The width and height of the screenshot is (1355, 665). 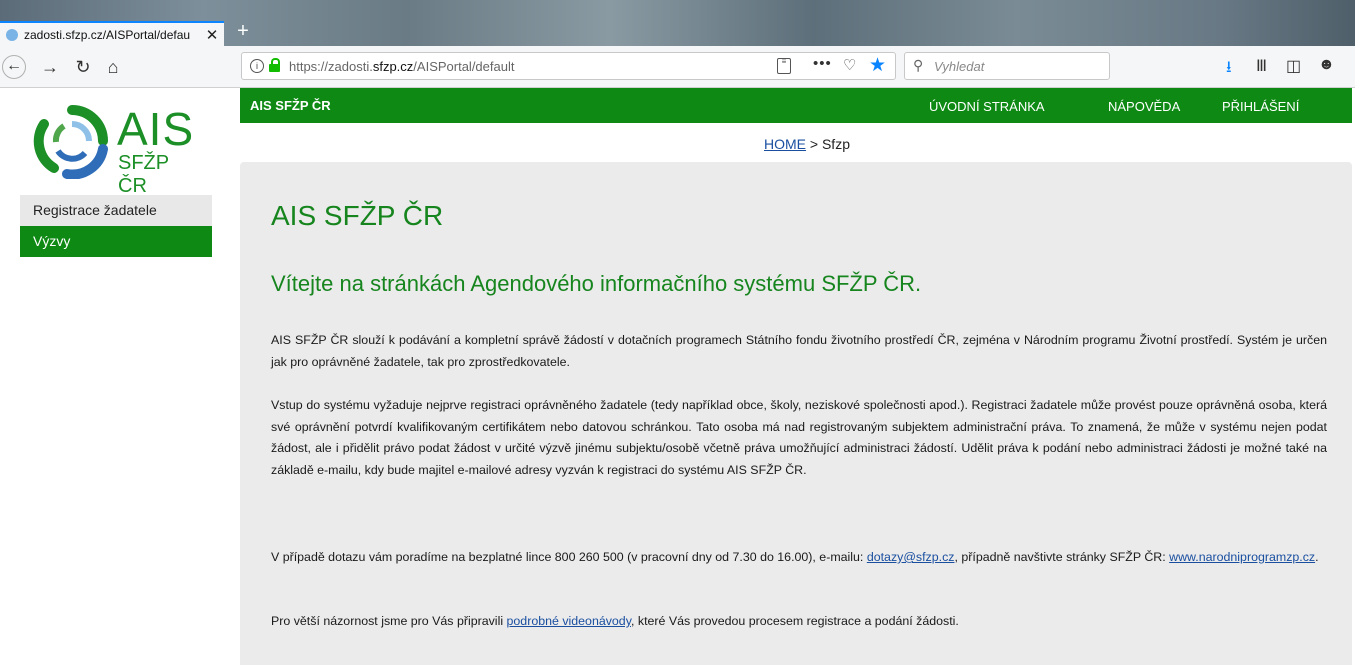 I want to click on nav-link-uvodni-stranka: ÚVODNÍ STRÁNKA, so click(x=987, y=106).